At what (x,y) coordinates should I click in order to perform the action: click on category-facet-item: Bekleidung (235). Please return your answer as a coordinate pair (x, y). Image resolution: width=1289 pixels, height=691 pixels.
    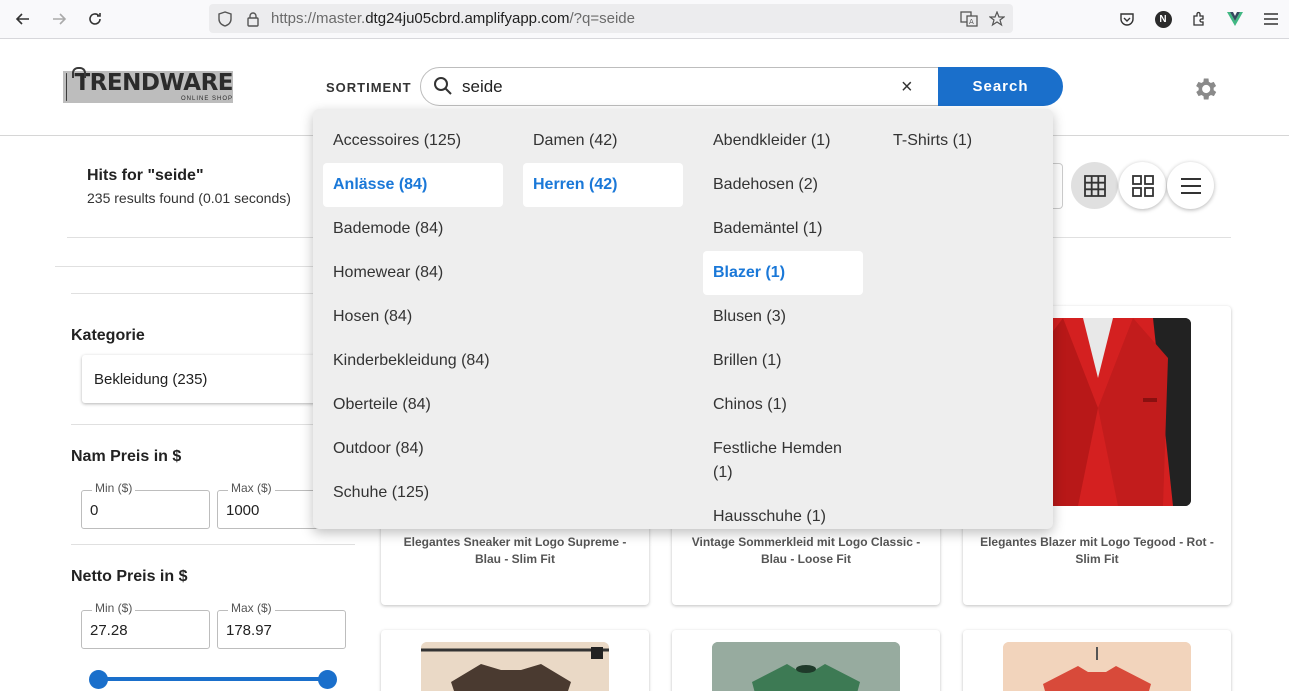
    Looking at the image, I should click on (202, 379).